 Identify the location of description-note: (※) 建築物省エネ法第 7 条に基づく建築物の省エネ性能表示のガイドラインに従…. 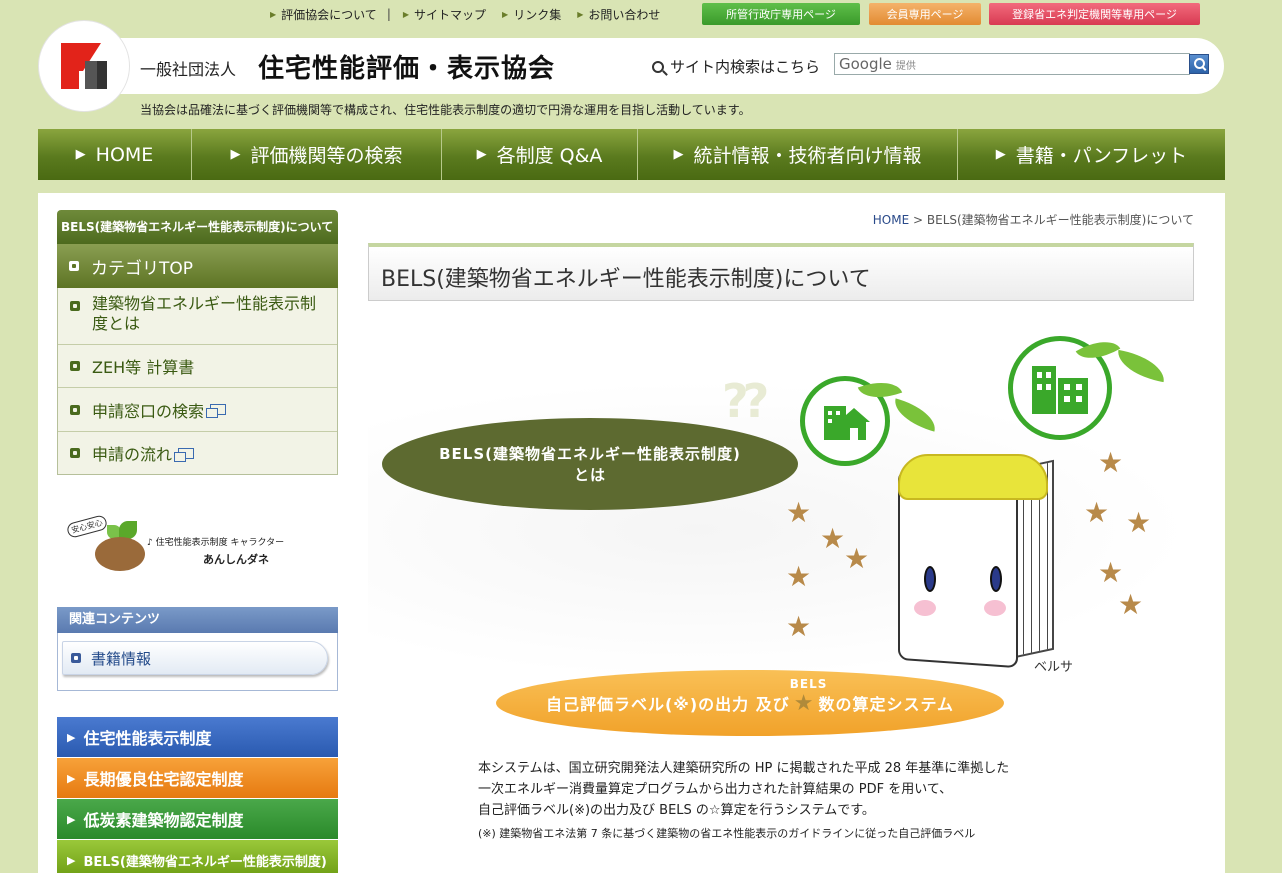
(727, 833).